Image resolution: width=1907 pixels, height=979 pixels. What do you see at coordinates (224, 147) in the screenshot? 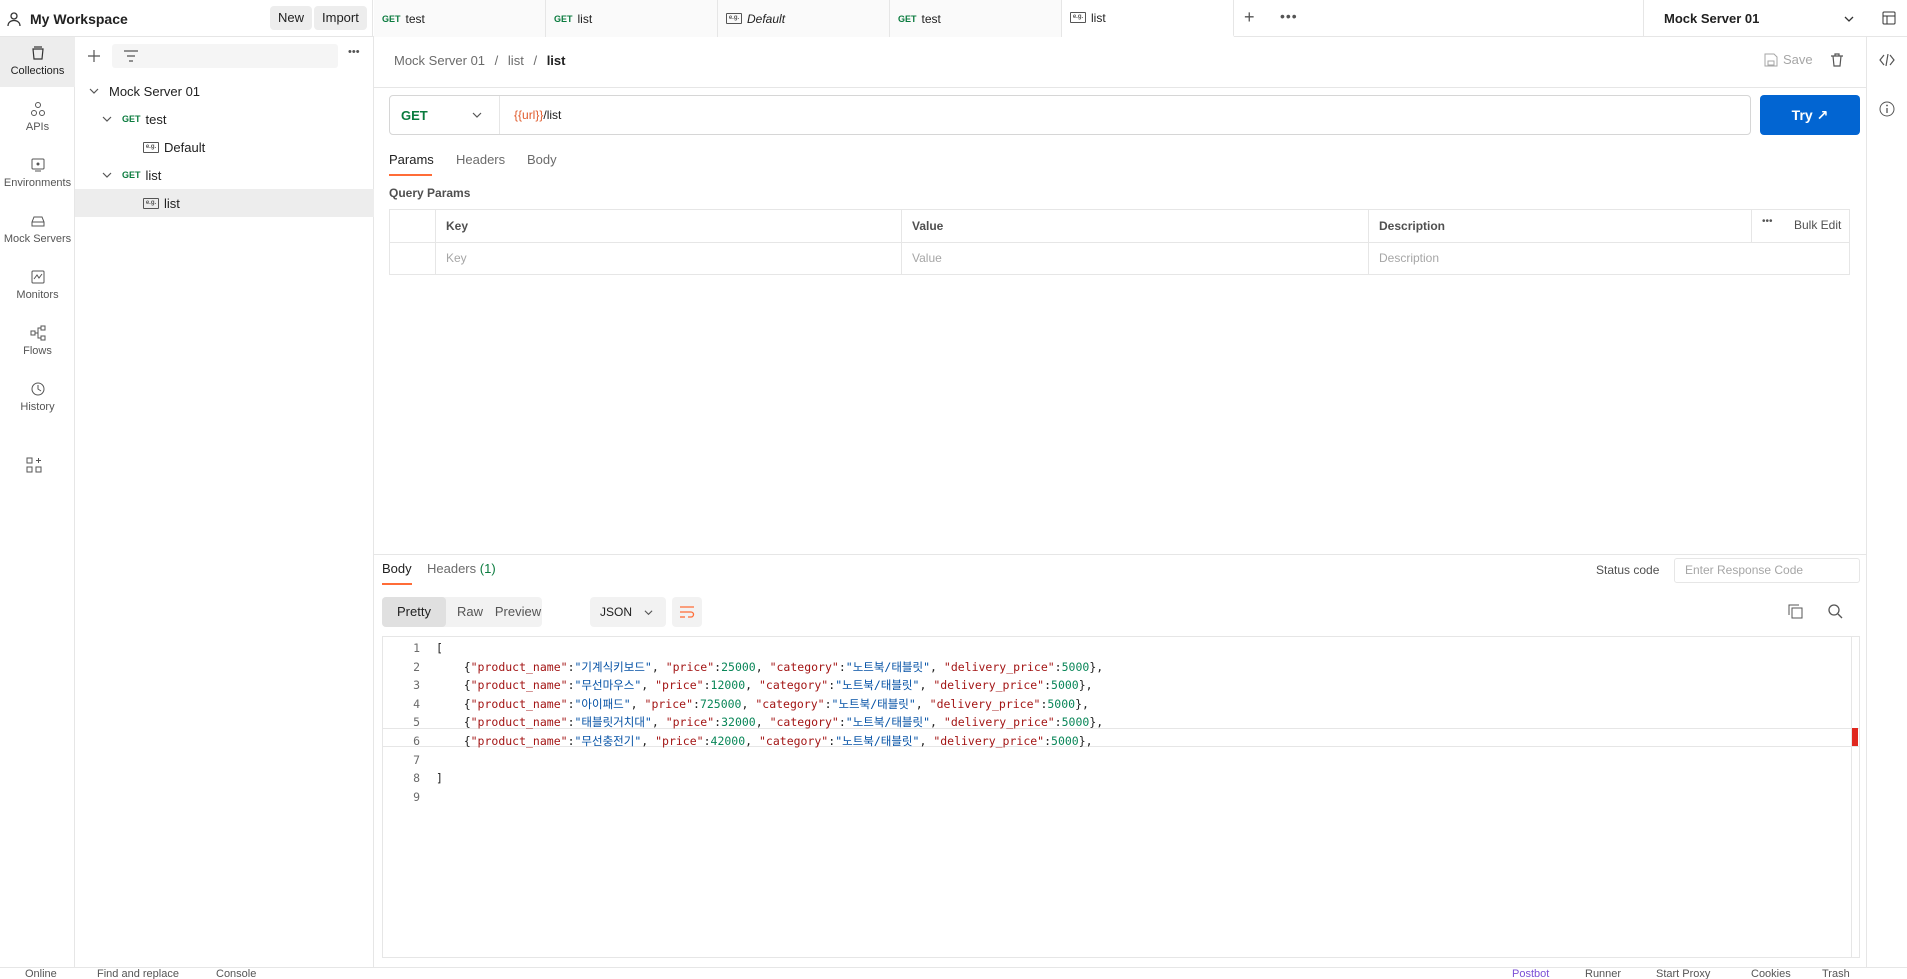
I see `sidebar-item-default-example: e.g. Default` at bounding box center [224, 147].